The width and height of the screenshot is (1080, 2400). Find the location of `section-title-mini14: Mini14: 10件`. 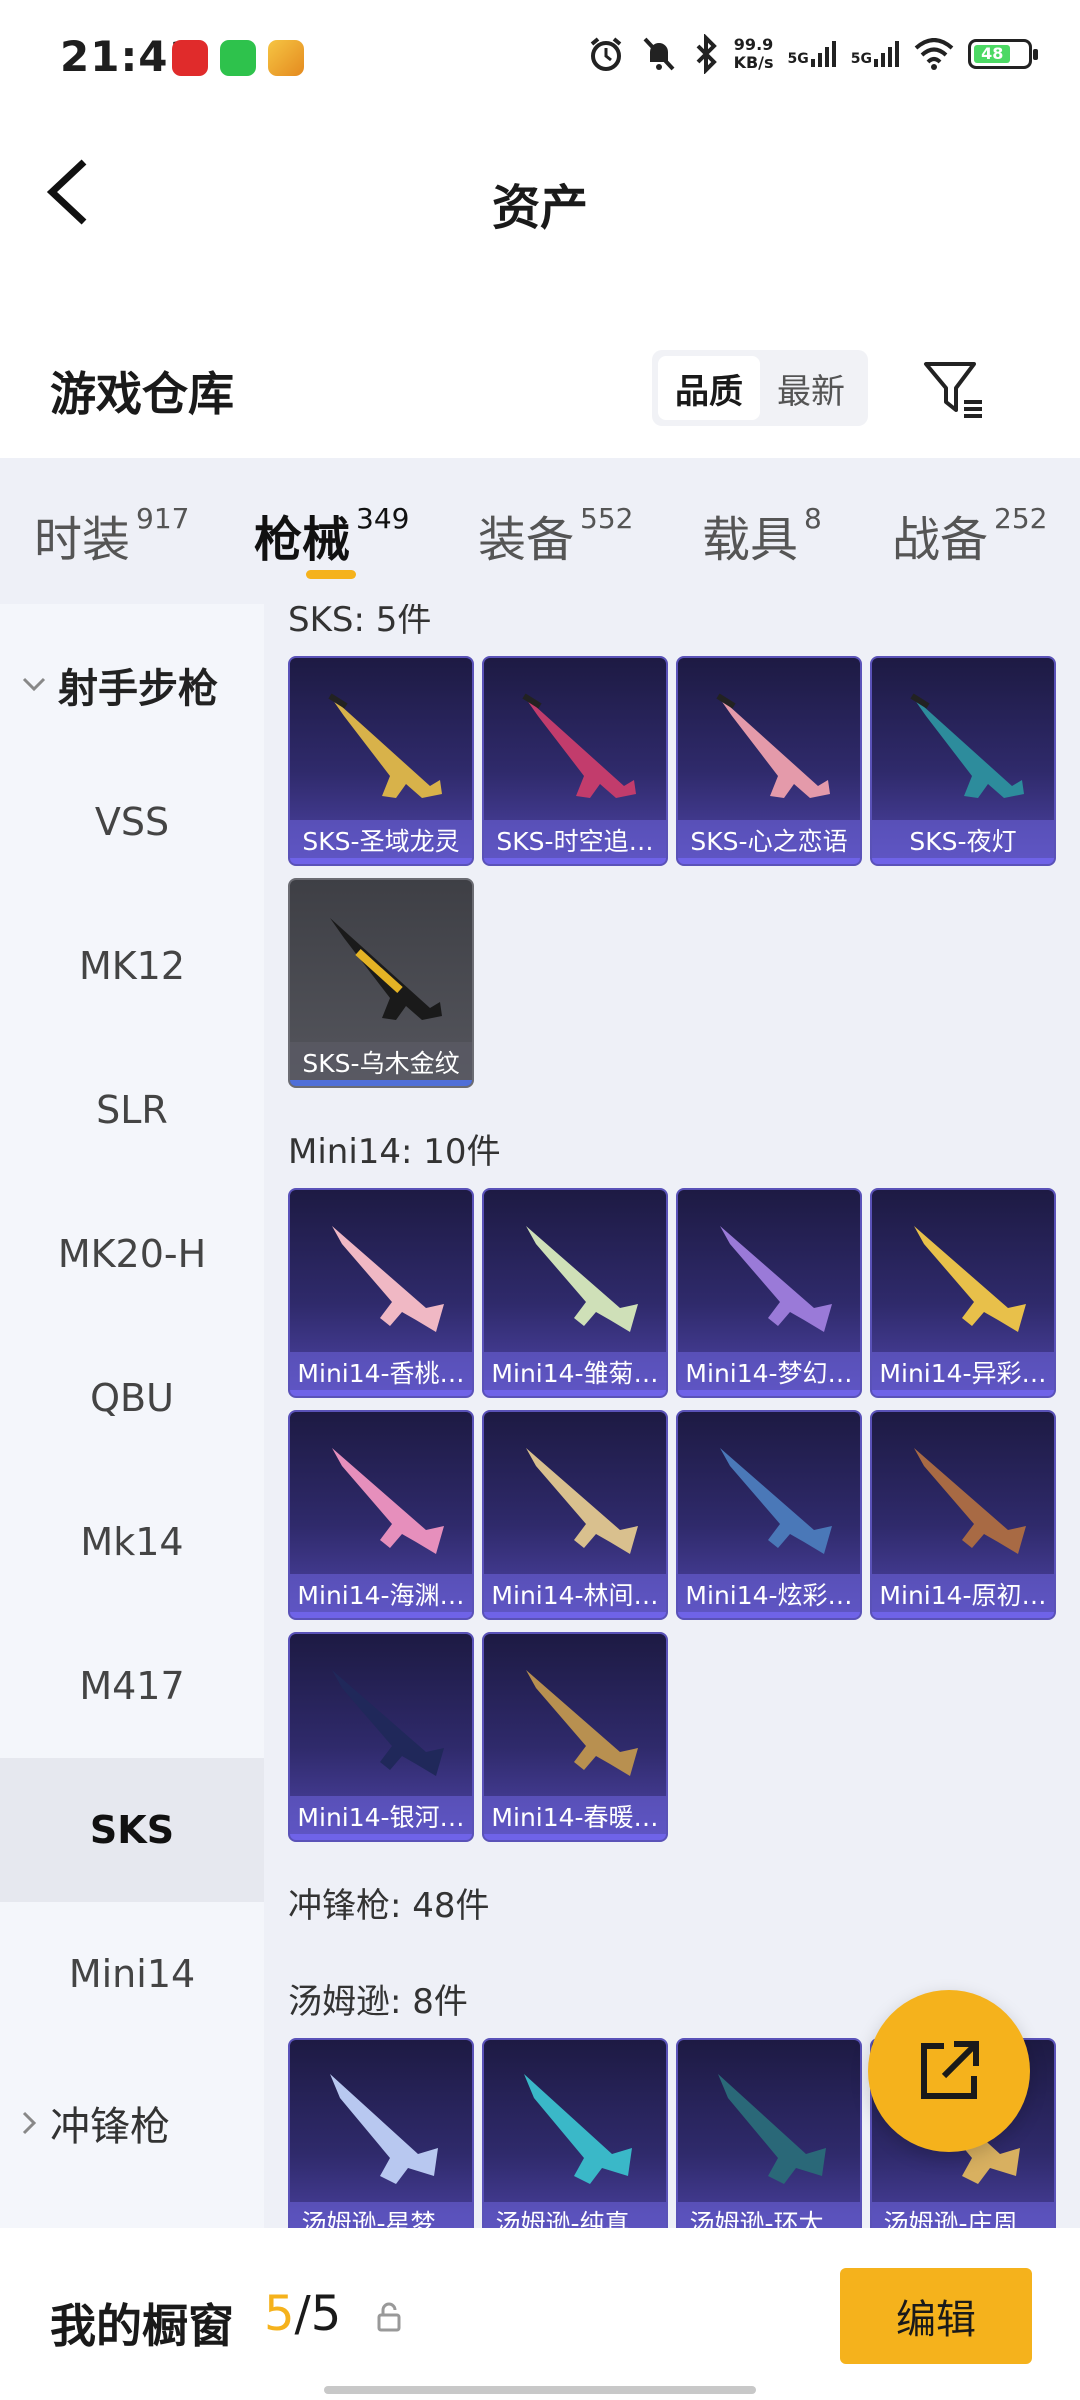

section-title-mini14: Mini14: 10件 is located at coordinates (394, 1152).